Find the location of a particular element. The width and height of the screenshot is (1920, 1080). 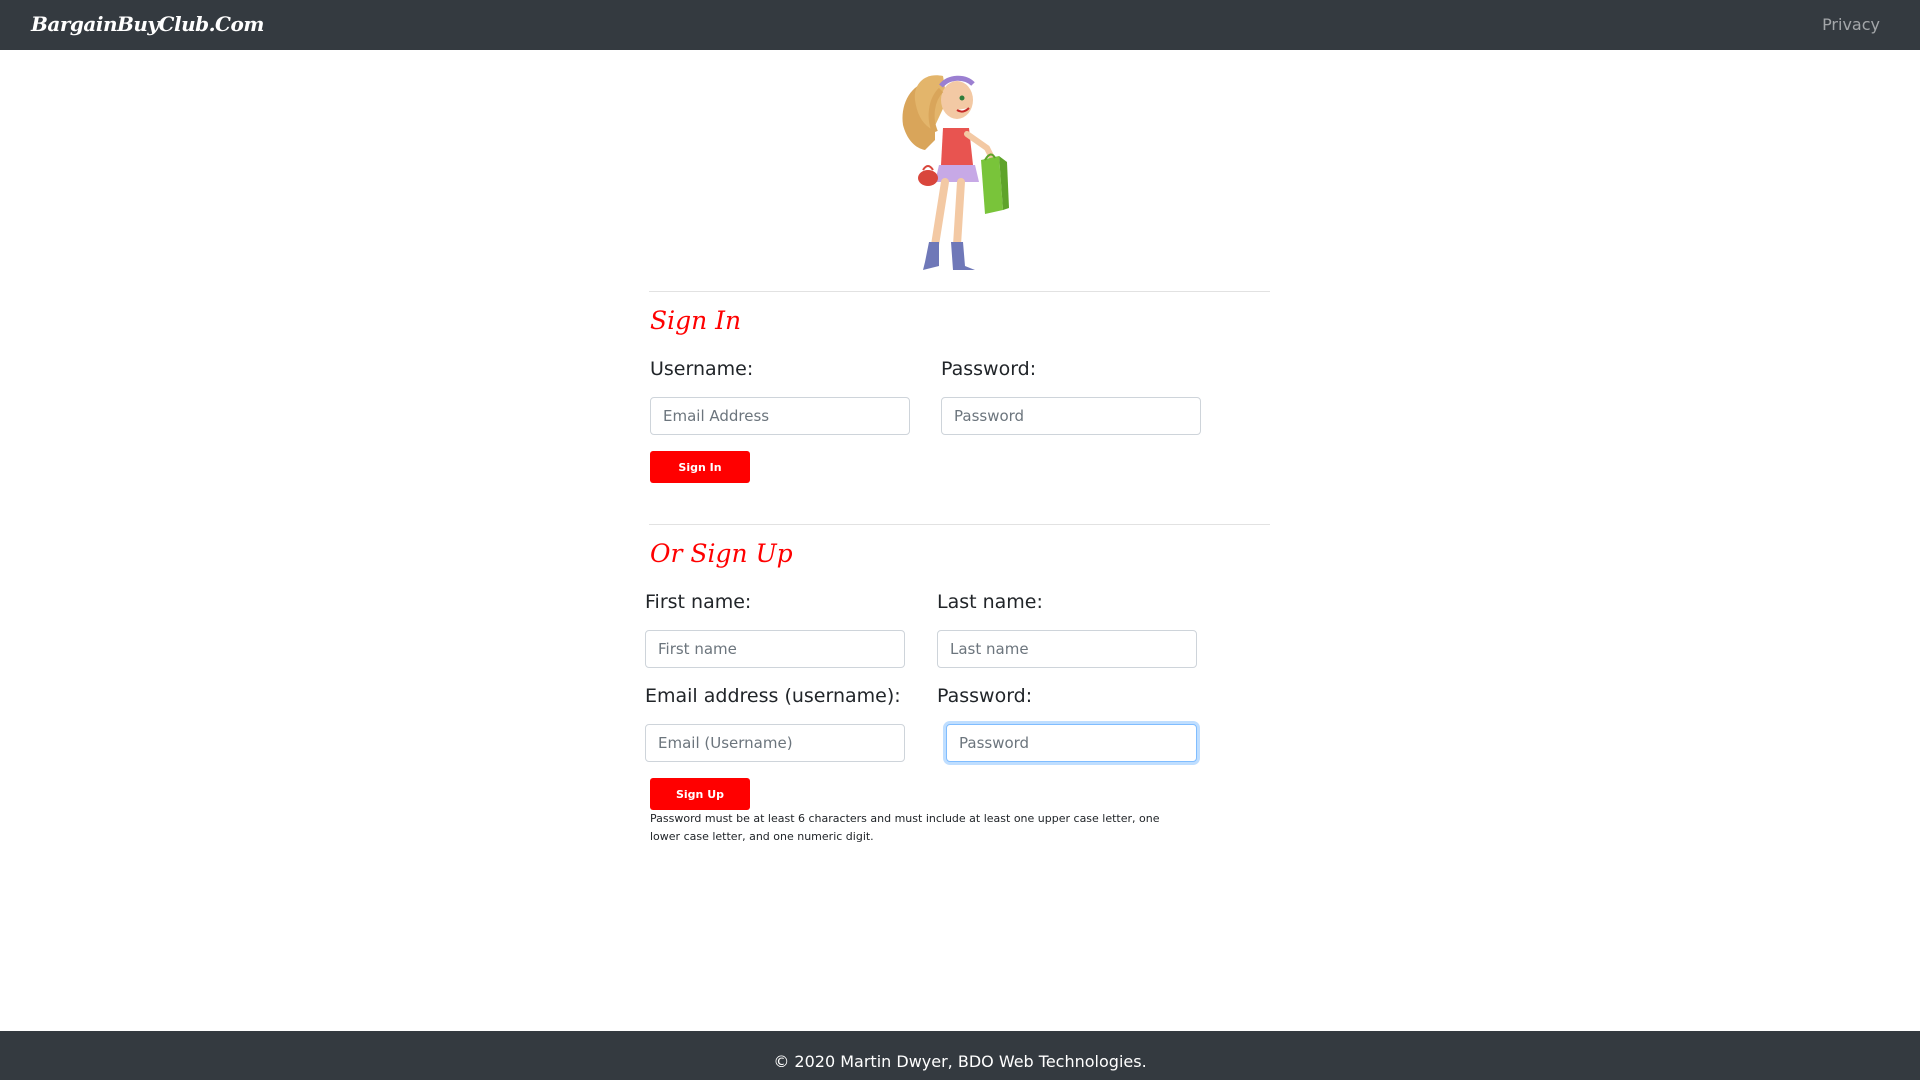

shopping-girl-illustration is located at coordinates (955, 172).